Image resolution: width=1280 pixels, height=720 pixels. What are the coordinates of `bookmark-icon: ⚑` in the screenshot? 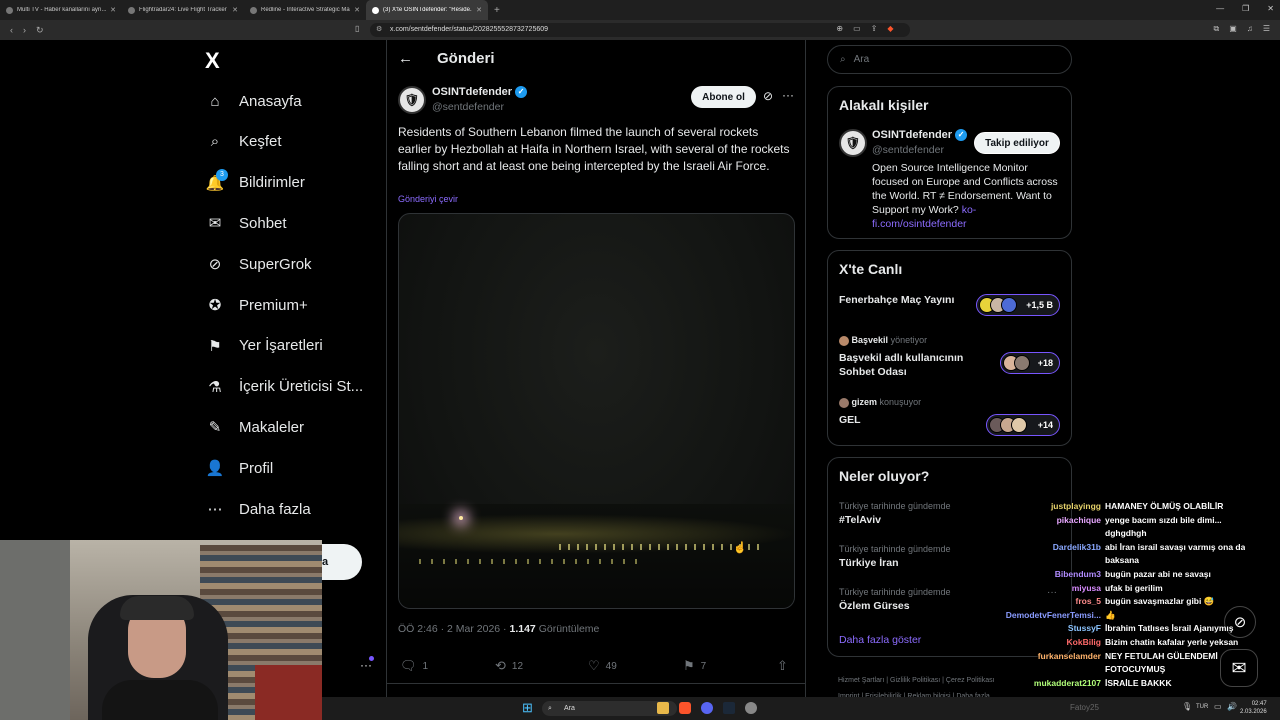 It's located at (215, 346).